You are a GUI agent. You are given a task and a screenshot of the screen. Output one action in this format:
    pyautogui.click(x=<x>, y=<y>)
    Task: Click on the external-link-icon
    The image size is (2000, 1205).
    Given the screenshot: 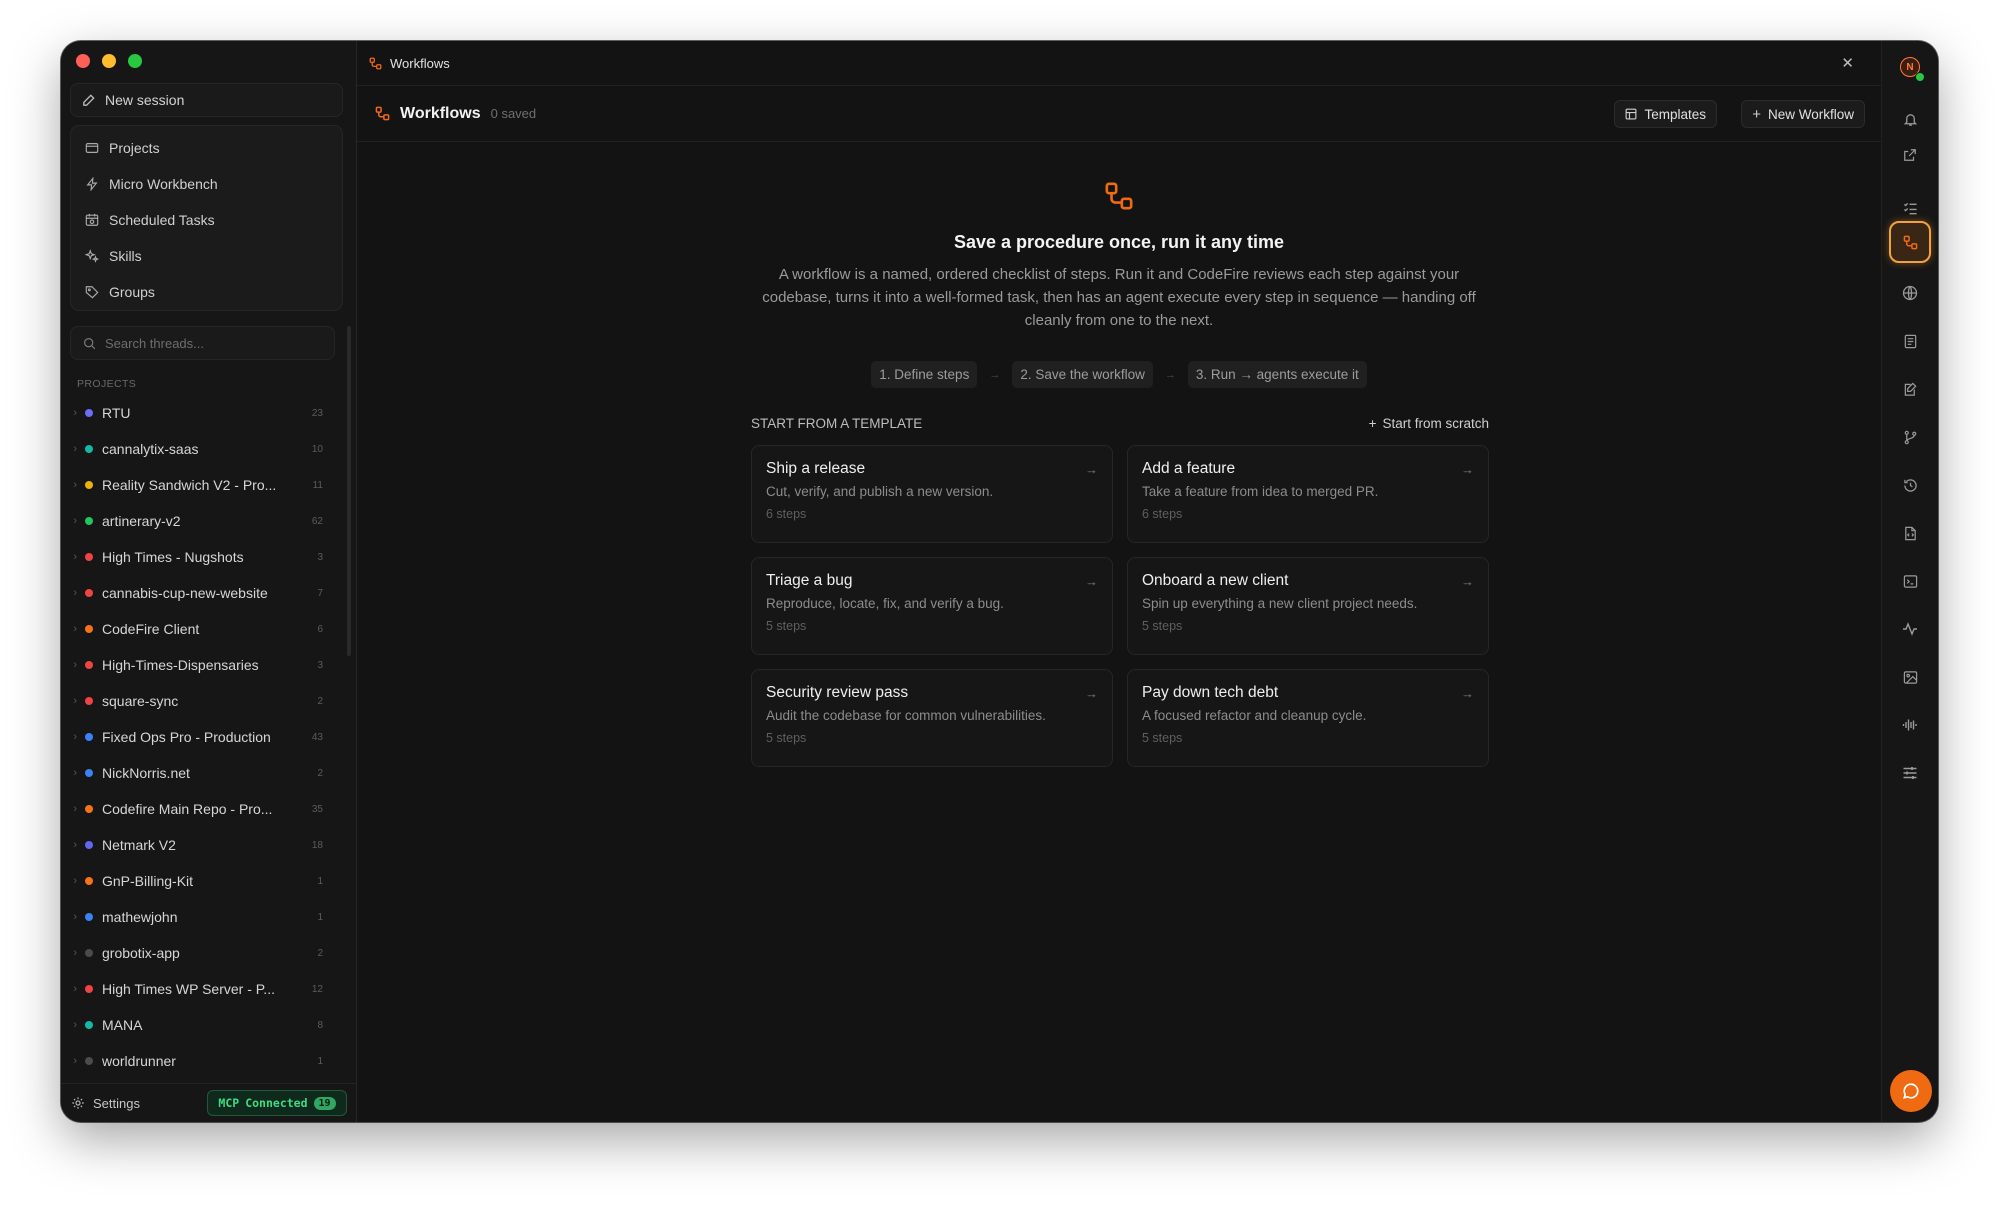 What is the action you would take?
    pyautogui.click(x=1910, y=155)
    